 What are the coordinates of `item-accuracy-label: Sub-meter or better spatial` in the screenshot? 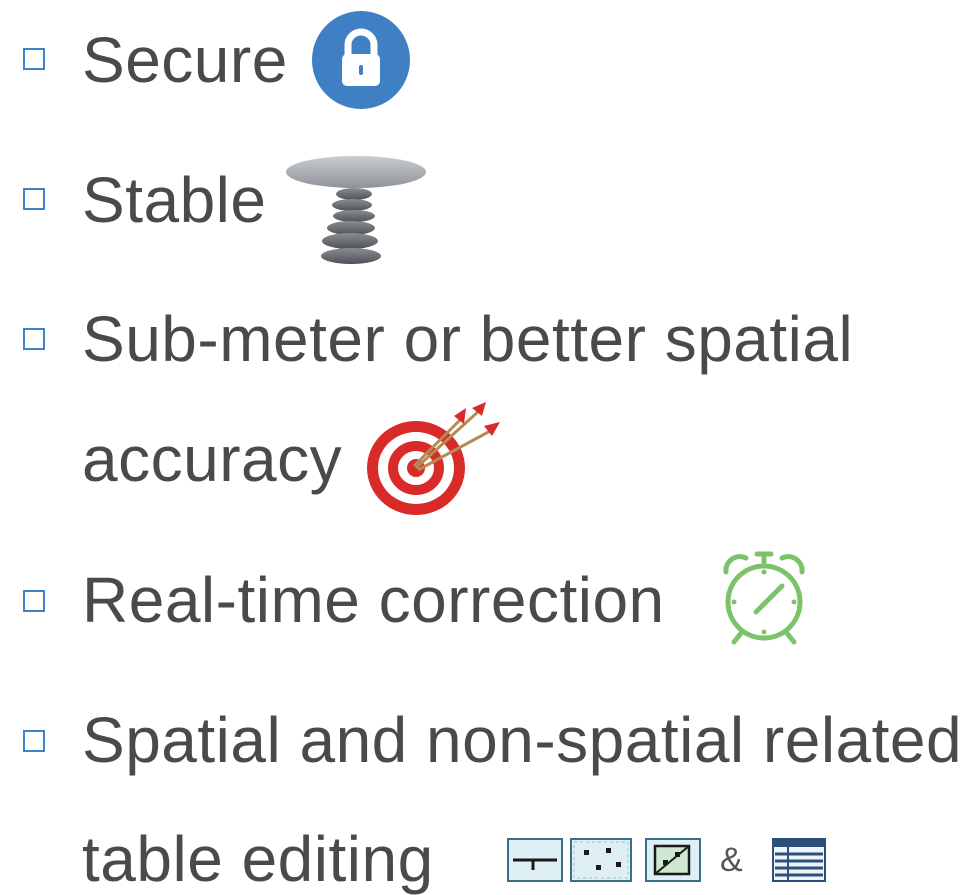 It's located at (468, 339).